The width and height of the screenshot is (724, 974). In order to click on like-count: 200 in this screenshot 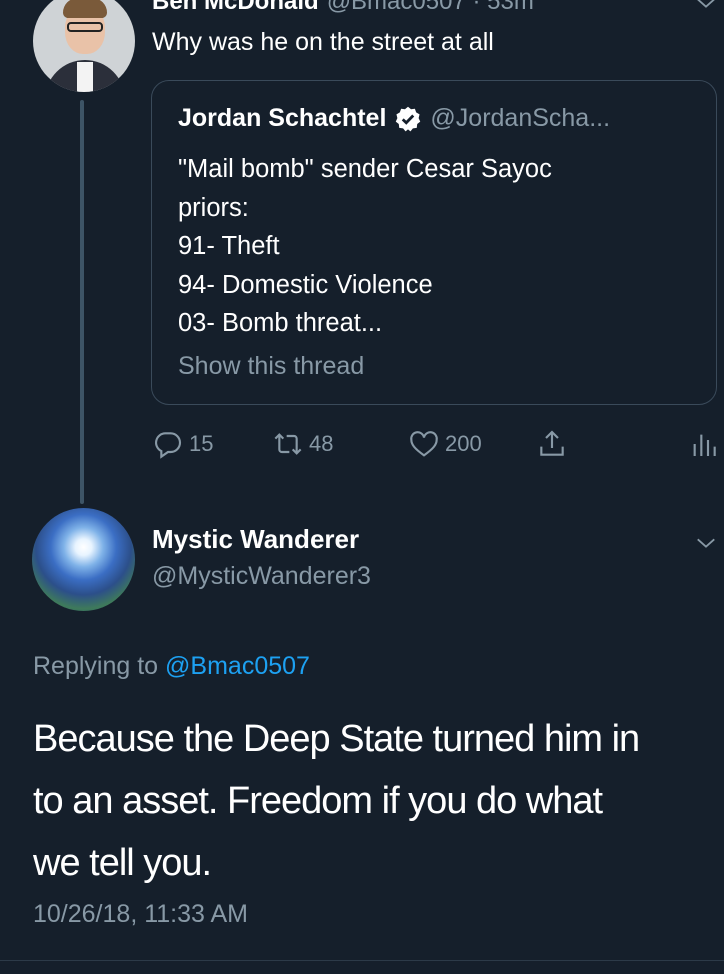, I will do `click(463, 443)`.